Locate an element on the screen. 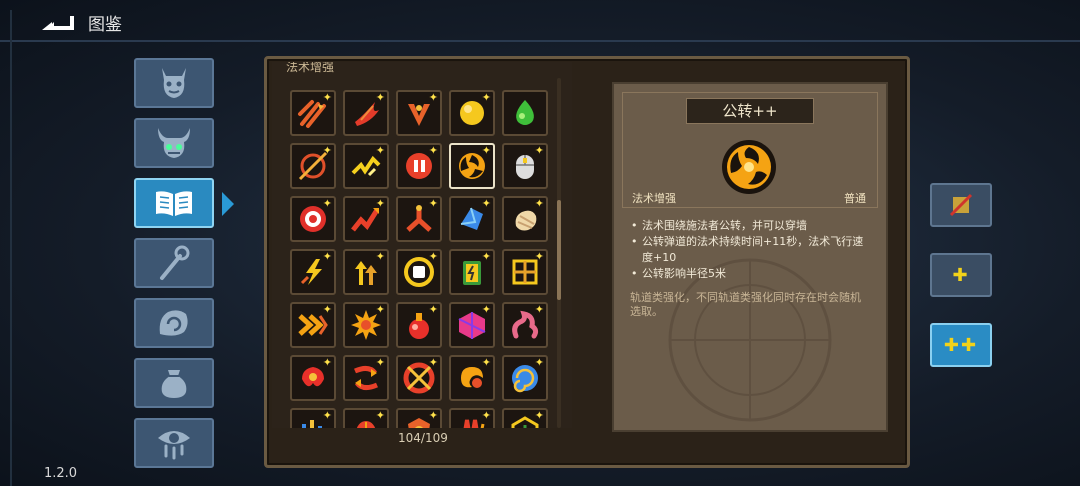 The image size is (1080, 486). horned-skull-icon is located at coordinates (174, 143).